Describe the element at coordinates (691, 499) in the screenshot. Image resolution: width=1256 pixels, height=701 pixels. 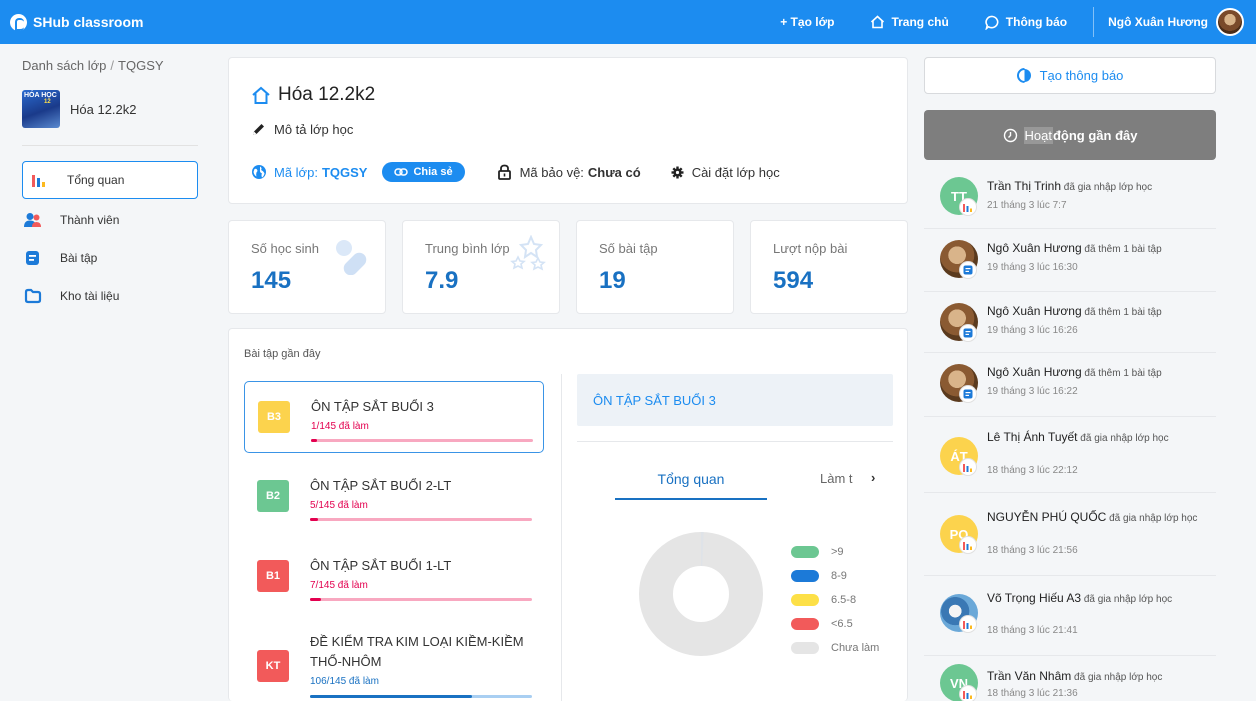
I see `tab-active-indicator` at that location.